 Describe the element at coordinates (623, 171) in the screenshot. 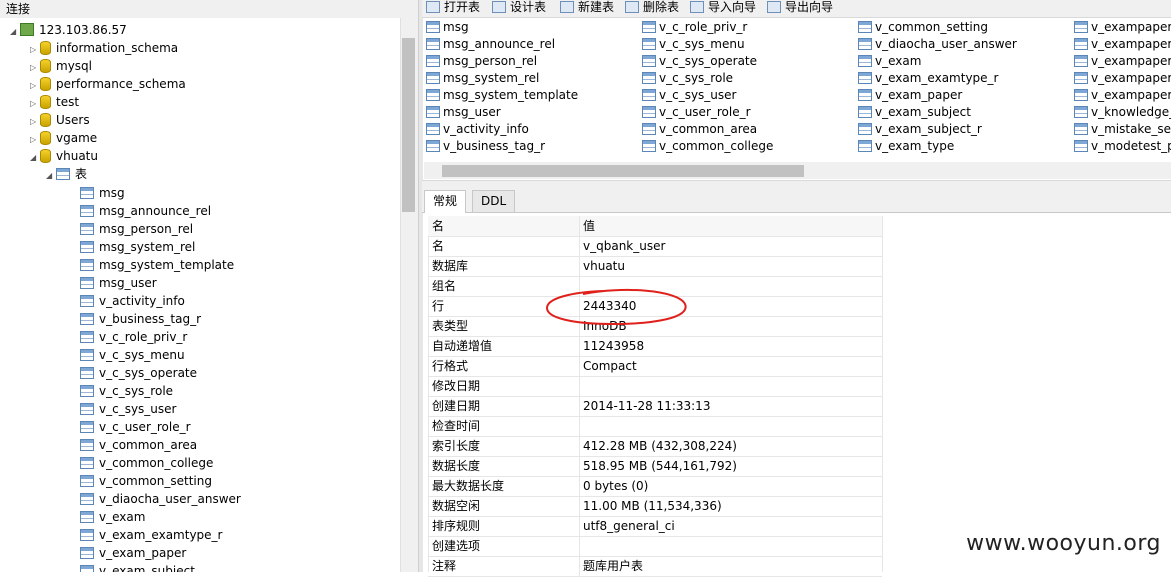

I see `object-list-hscrollbar-thumb` at that location.